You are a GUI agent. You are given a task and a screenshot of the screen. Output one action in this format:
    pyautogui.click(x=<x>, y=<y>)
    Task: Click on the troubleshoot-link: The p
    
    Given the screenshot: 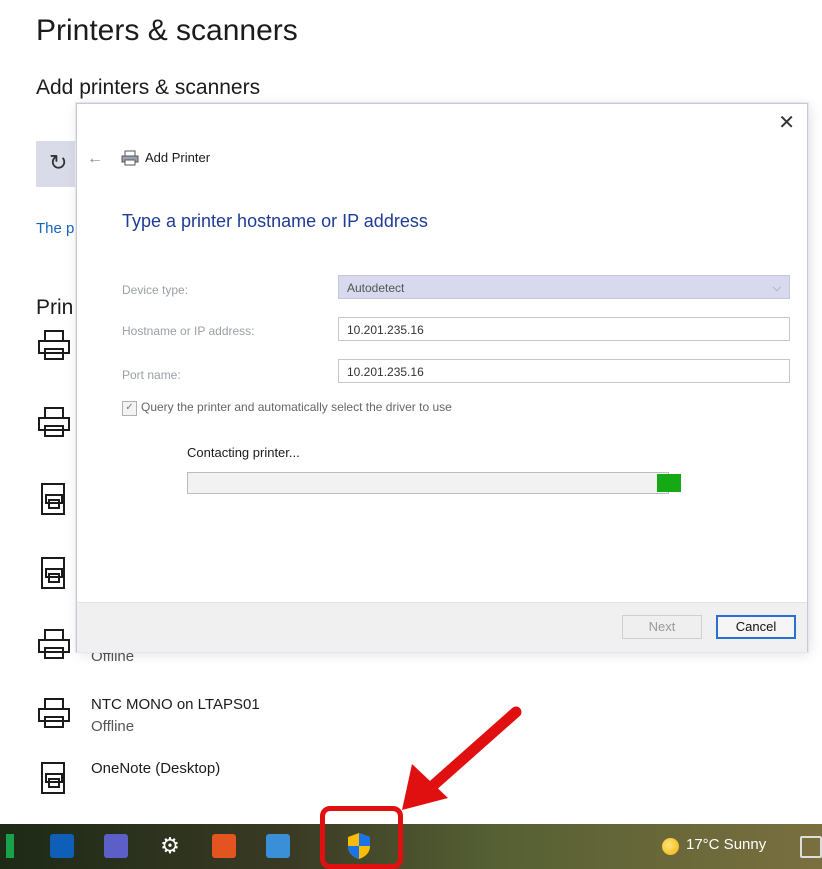 What is the action you would take?
    pyautogui.click(x=55, y=228)
    